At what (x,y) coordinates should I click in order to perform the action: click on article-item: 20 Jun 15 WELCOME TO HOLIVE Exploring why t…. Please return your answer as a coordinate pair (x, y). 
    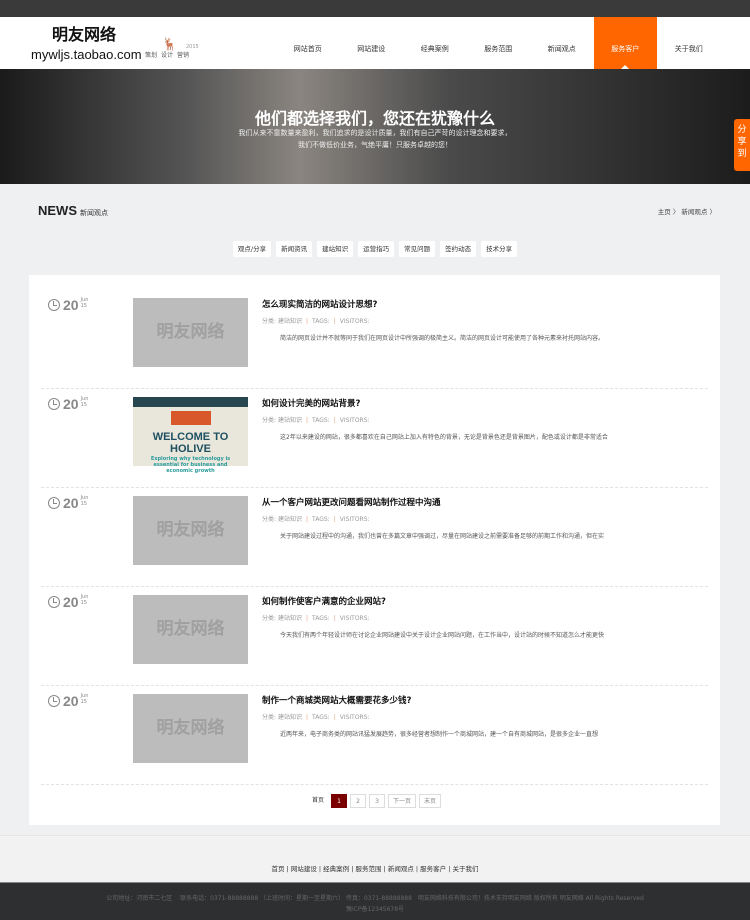
    Looking at the image, I should click on (374, 438).